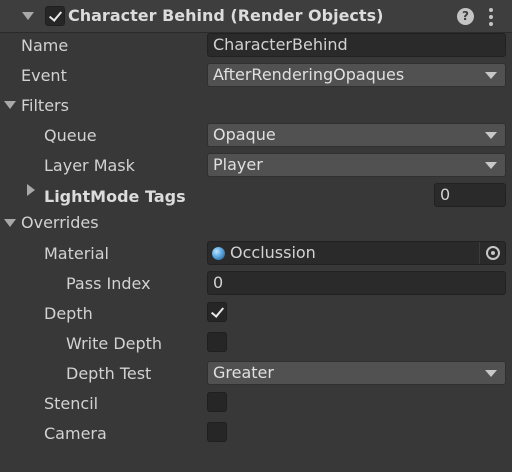 This screenshot has height=472, width=512. Describe the element at coordinates (115, 196) in the screenshot. I see `lightmode-tags-label: LightMode Tags` at that location.